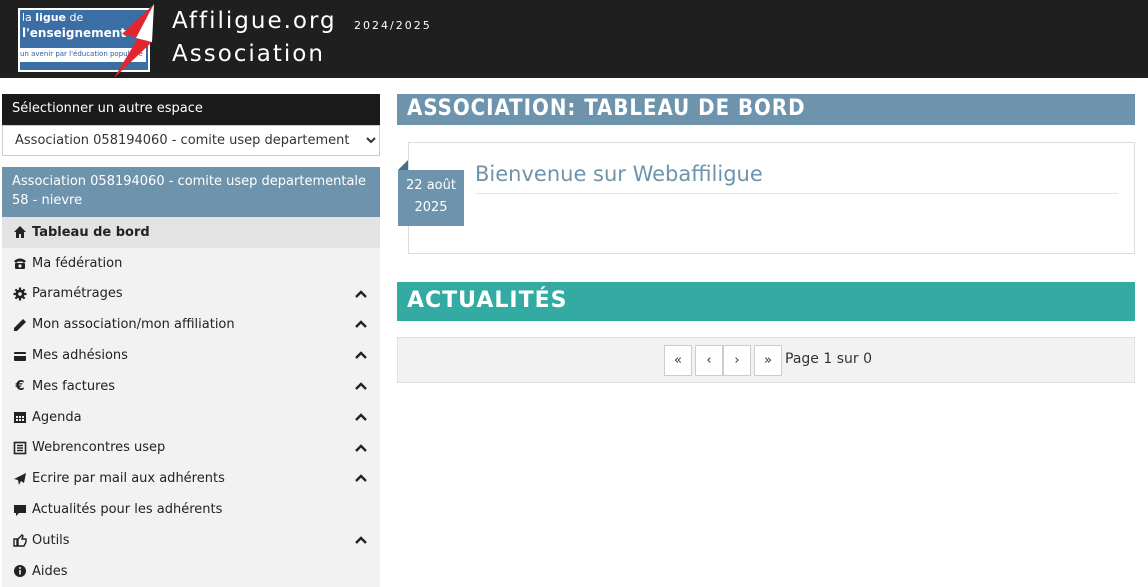  I want to click on home-icon, so click(20, 232).